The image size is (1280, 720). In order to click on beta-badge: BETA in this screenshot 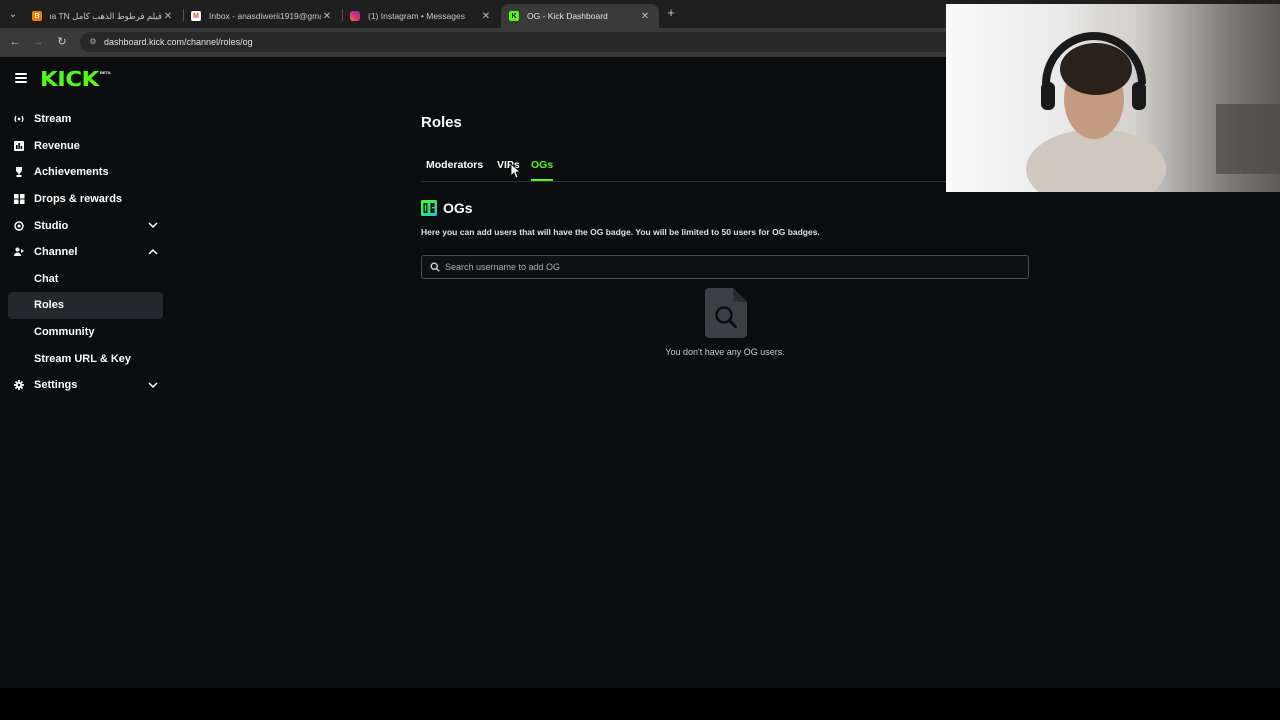, I will do `click(105, 72)`.